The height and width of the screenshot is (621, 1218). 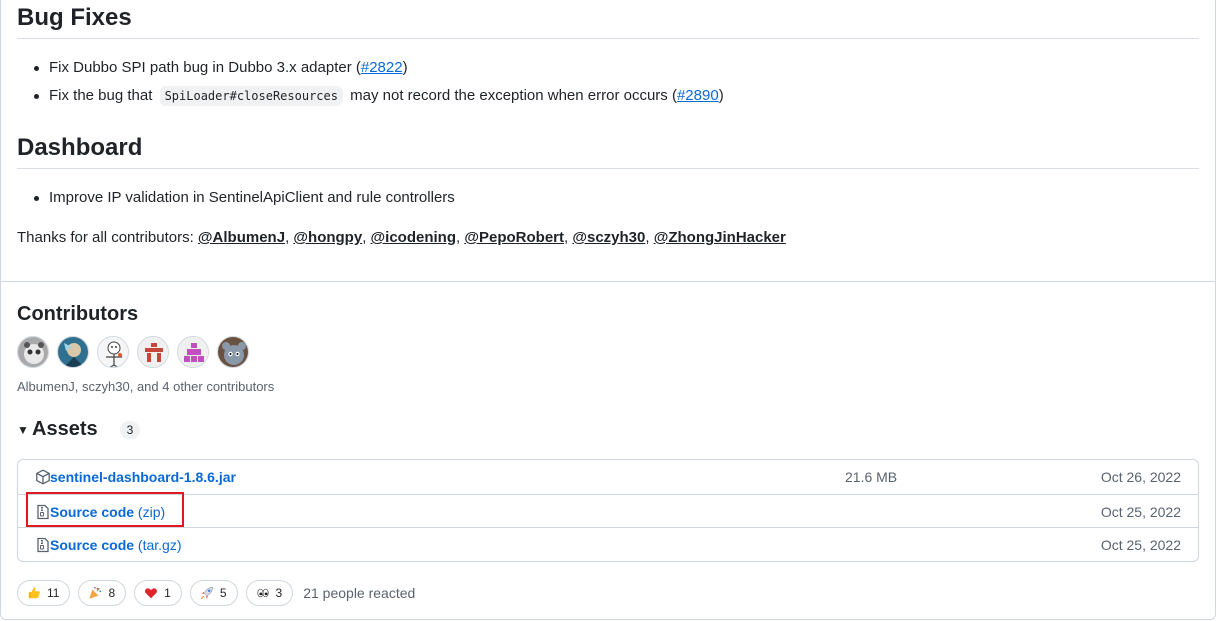 What do you see at coordinates (241, 237) in the screenshot?
I see `contributor-link: @AlbumenJ` at bounding box center [241, 237].